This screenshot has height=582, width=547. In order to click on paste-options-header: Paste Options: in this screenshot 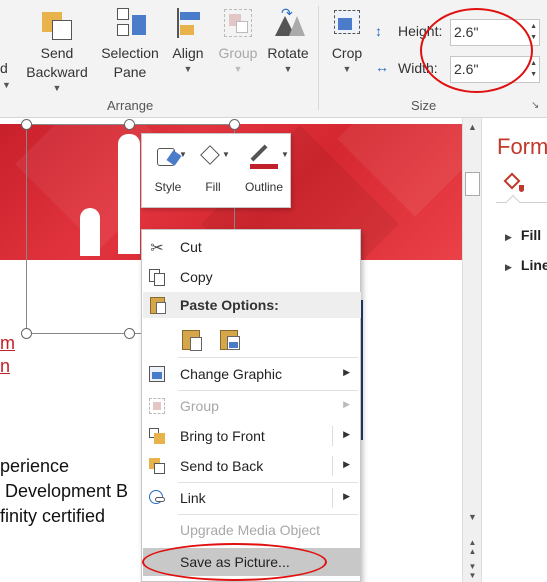, I will do `click(252, 305)`.